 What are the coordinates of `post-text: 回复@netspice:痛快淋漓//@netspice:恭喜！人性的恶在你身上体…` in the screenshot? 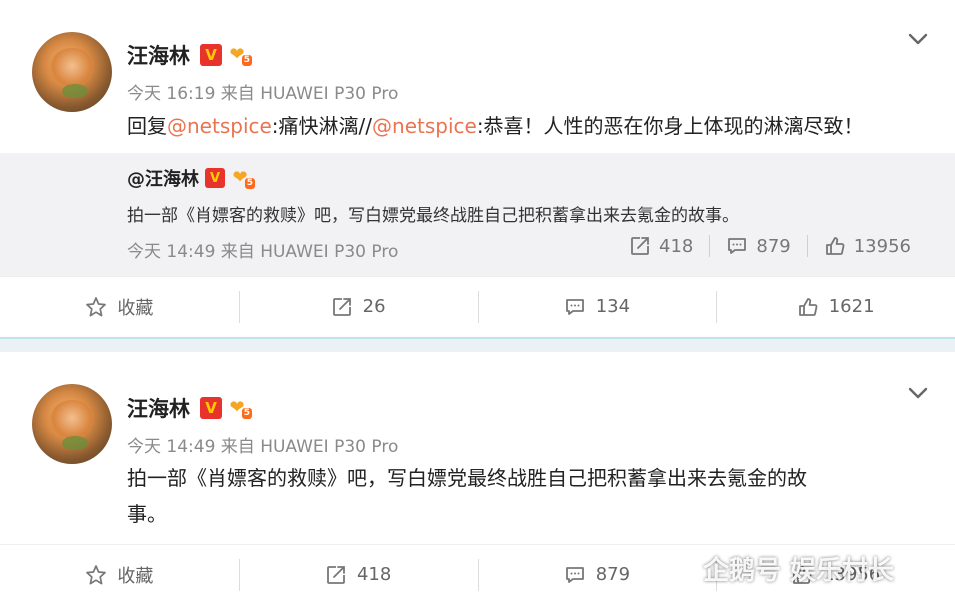 It's located at (495, 126).